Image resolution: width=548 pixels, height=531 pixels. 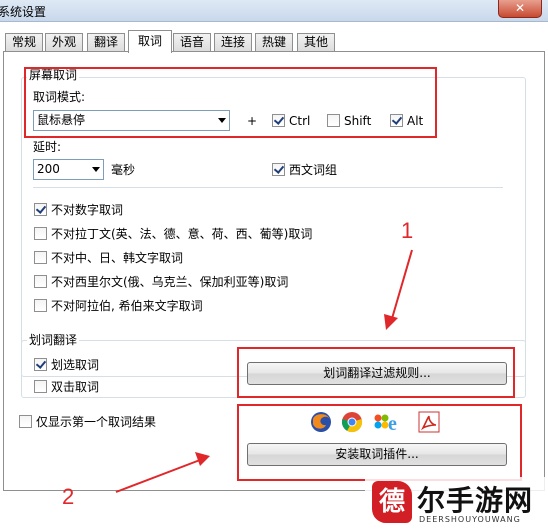 I want to click on annotation-number-1: 1, so click(x=407, y=230).